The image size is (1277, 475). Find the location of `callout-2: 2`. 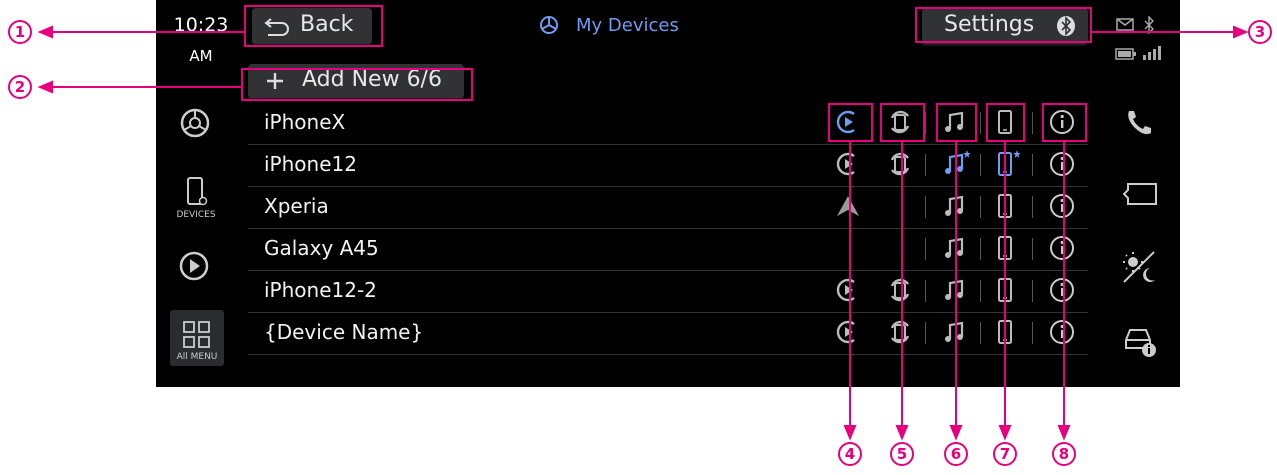

callout-2: 2 is located at coordinates (20, 87).